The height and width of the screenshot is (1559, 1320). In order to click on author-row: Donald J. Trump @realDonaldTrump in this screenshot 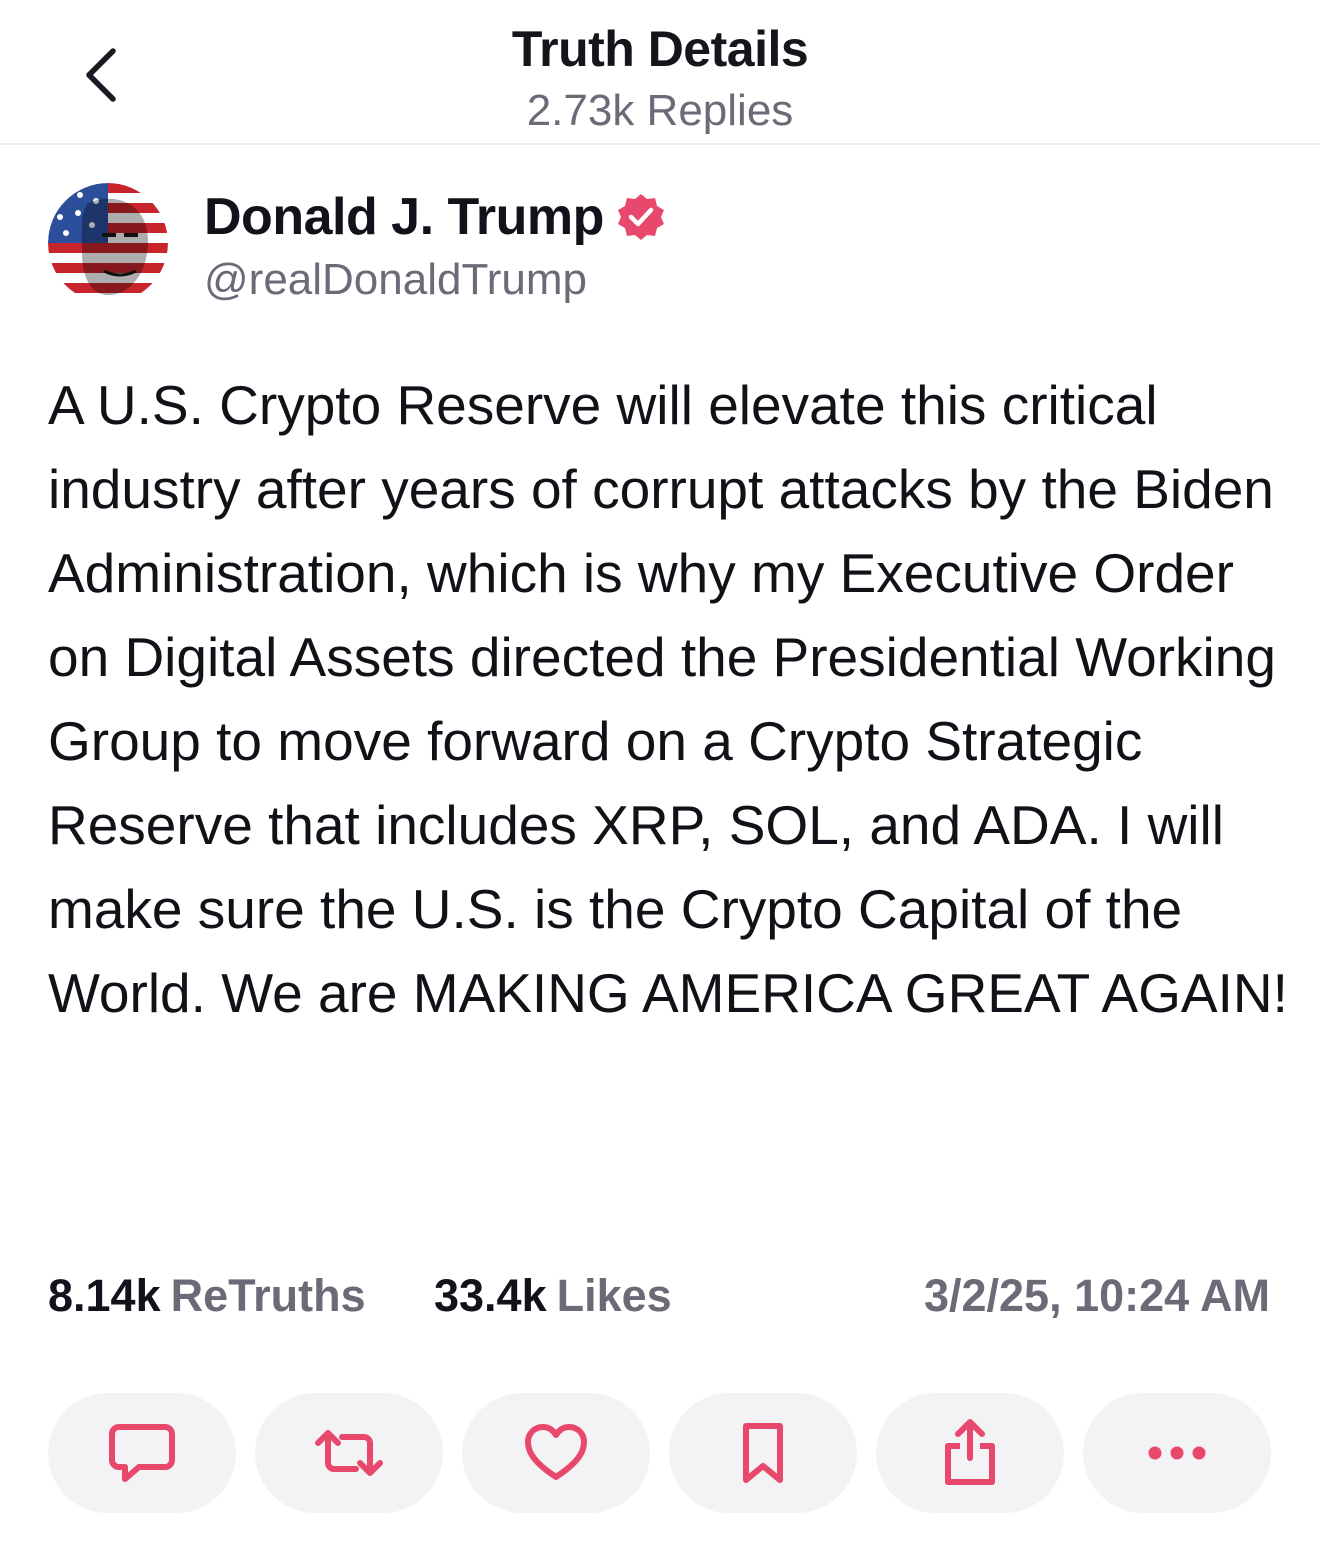, I will do `click(663, 245)`.